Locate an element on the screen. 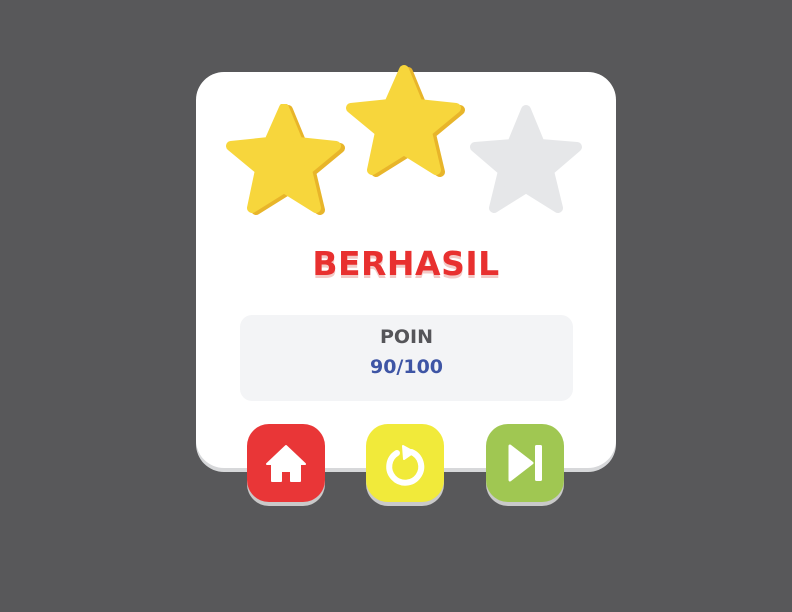 The height and width of the screenshot is (612, 792). retry-button is located at coordinates (405, 463).